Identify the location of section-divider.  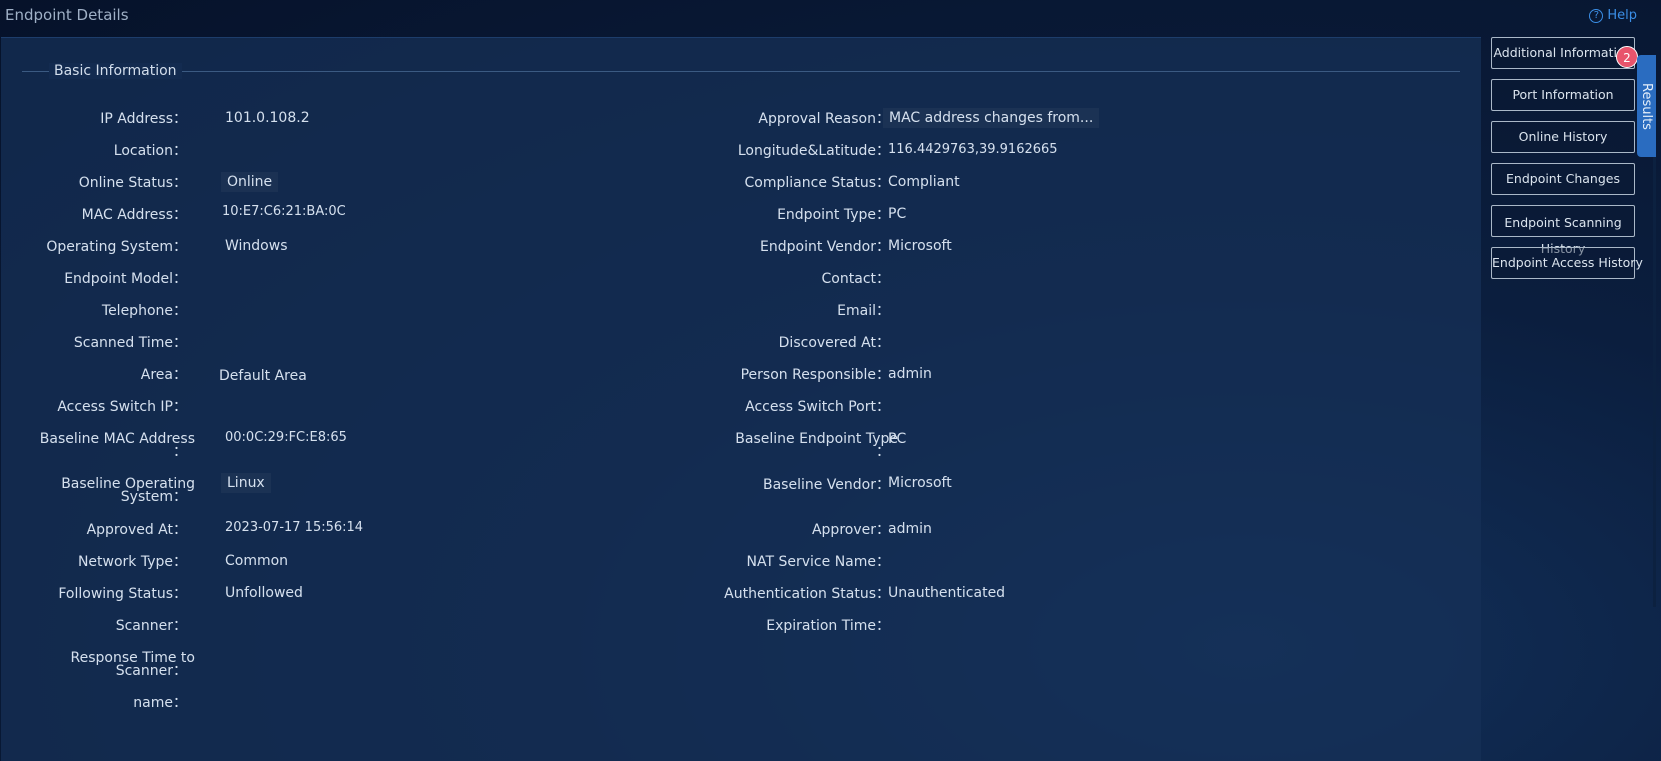
(741, 78).